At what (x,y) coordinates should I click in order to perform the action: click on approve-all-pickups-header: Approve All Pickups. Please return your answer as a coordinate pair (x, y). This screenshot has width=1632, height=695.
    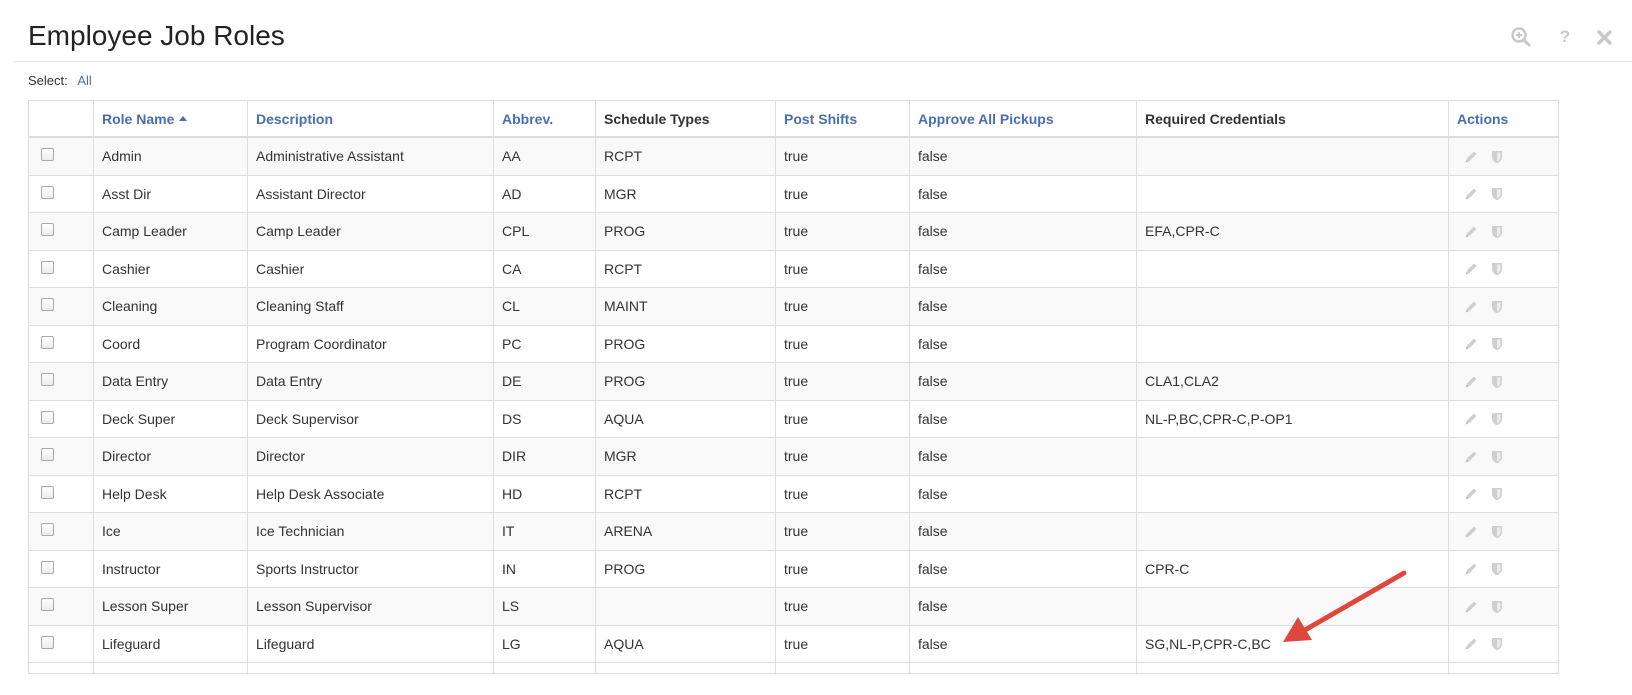
    Looking at the image, I should click on (1023, 119).